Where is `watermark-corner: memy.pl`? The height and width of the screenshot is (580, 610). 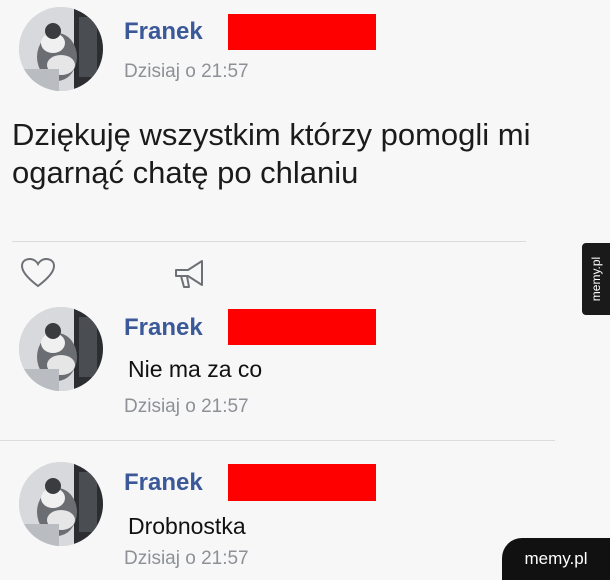
watermark-corner: memy.pl is located at coordinates (556, 559).